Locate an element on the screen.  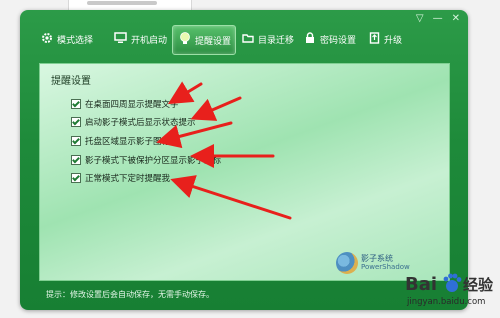
tab-startup: 开机启动 is located at coordinates (140, 39).